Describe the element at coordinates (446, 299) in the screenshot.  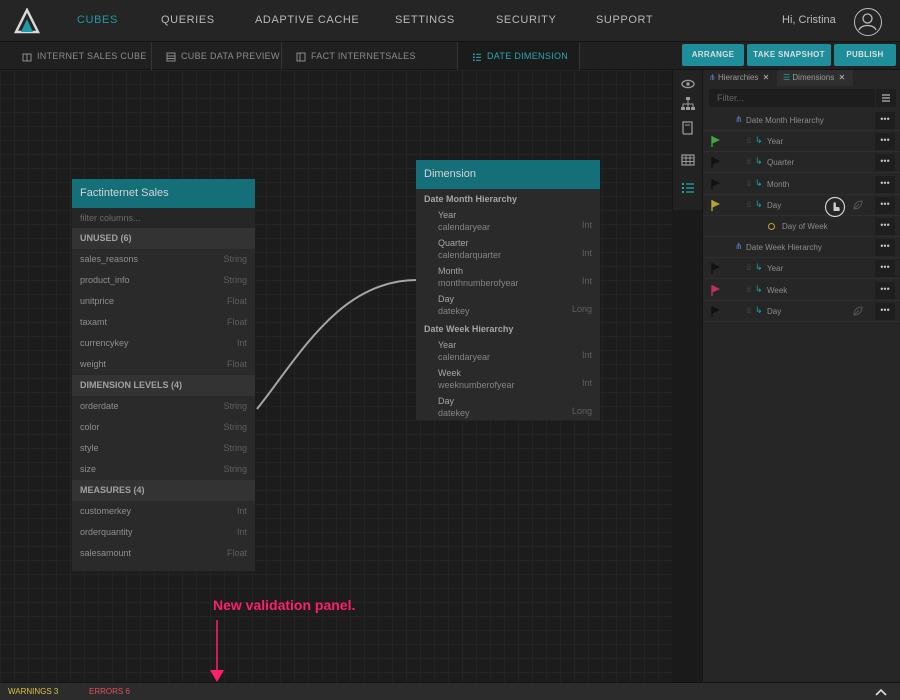
I see `level-name: Day` at that location.